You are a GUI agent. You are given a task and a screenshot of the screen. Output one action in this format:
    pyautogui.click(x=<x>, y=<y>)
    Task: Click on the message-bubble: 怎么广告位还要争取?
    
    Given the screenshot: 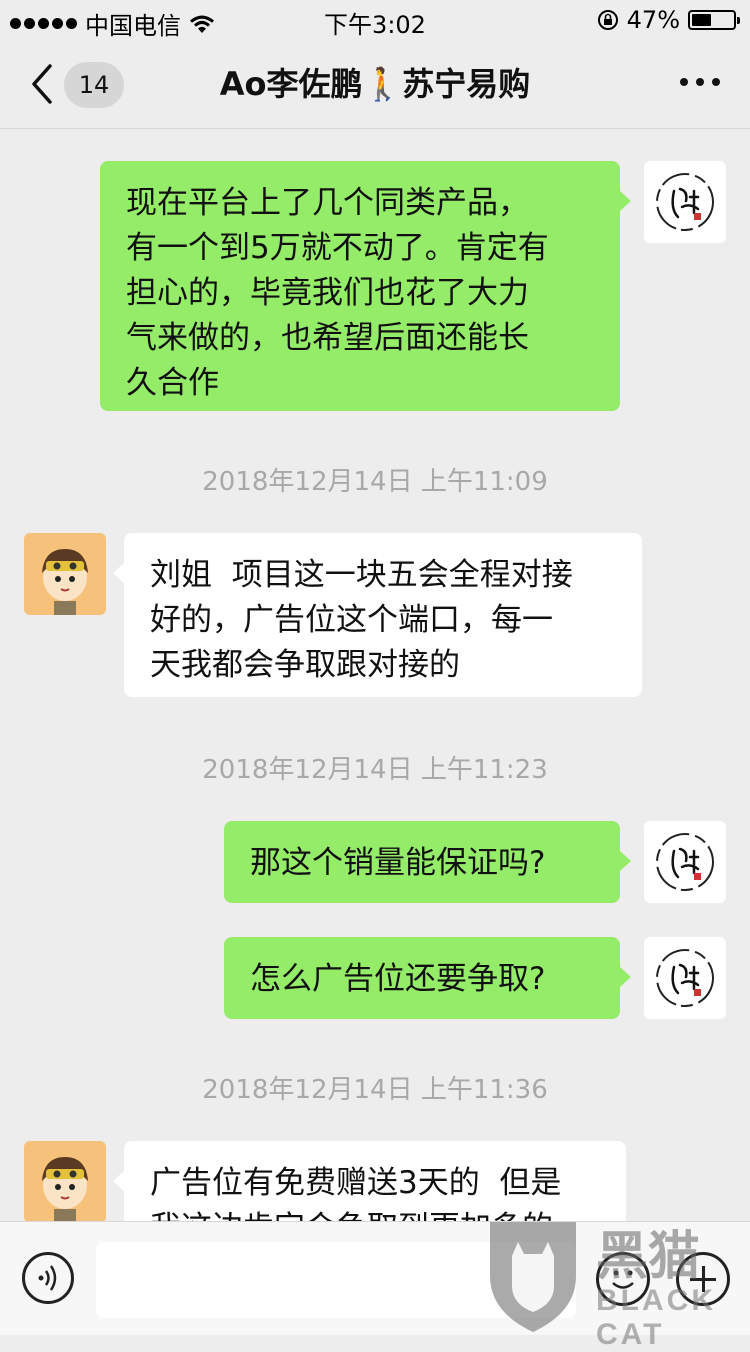 What is the action you would take?
    pyautogui.click(x=422, y=978)
    